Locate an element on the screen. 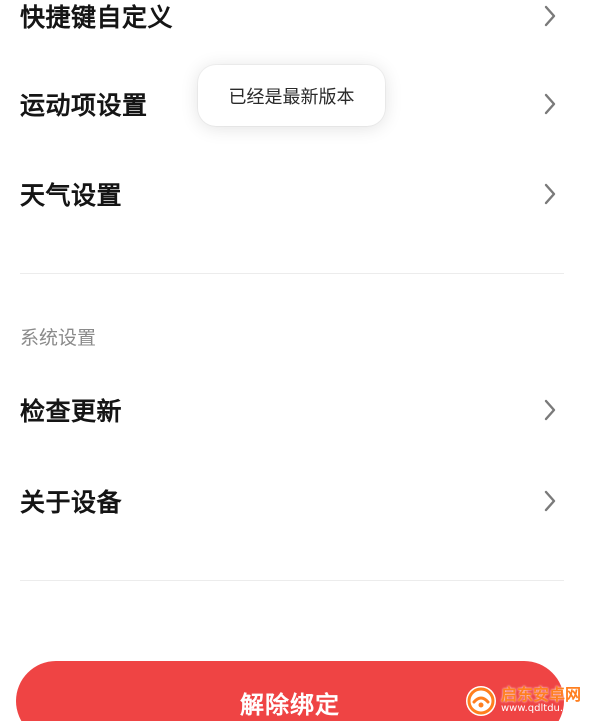 The height and width of the screenshot is (721, 598). watermark-text: 启东安卓网 www.qdltdu.com is located at coordinates (542, 700).